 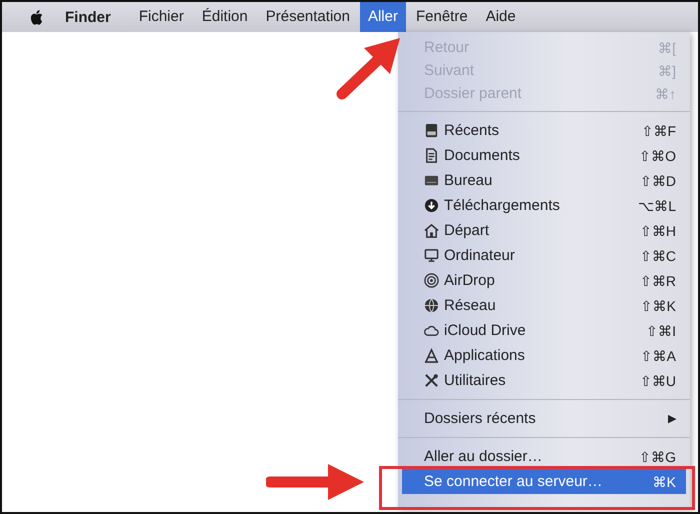 I want to click on menu-bar-item: Présentation, so click(x=308, y=17).